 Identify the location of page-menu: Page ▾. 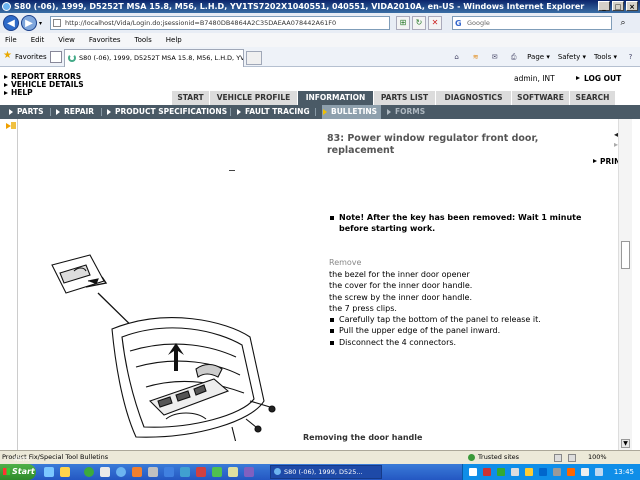
(538, 57).